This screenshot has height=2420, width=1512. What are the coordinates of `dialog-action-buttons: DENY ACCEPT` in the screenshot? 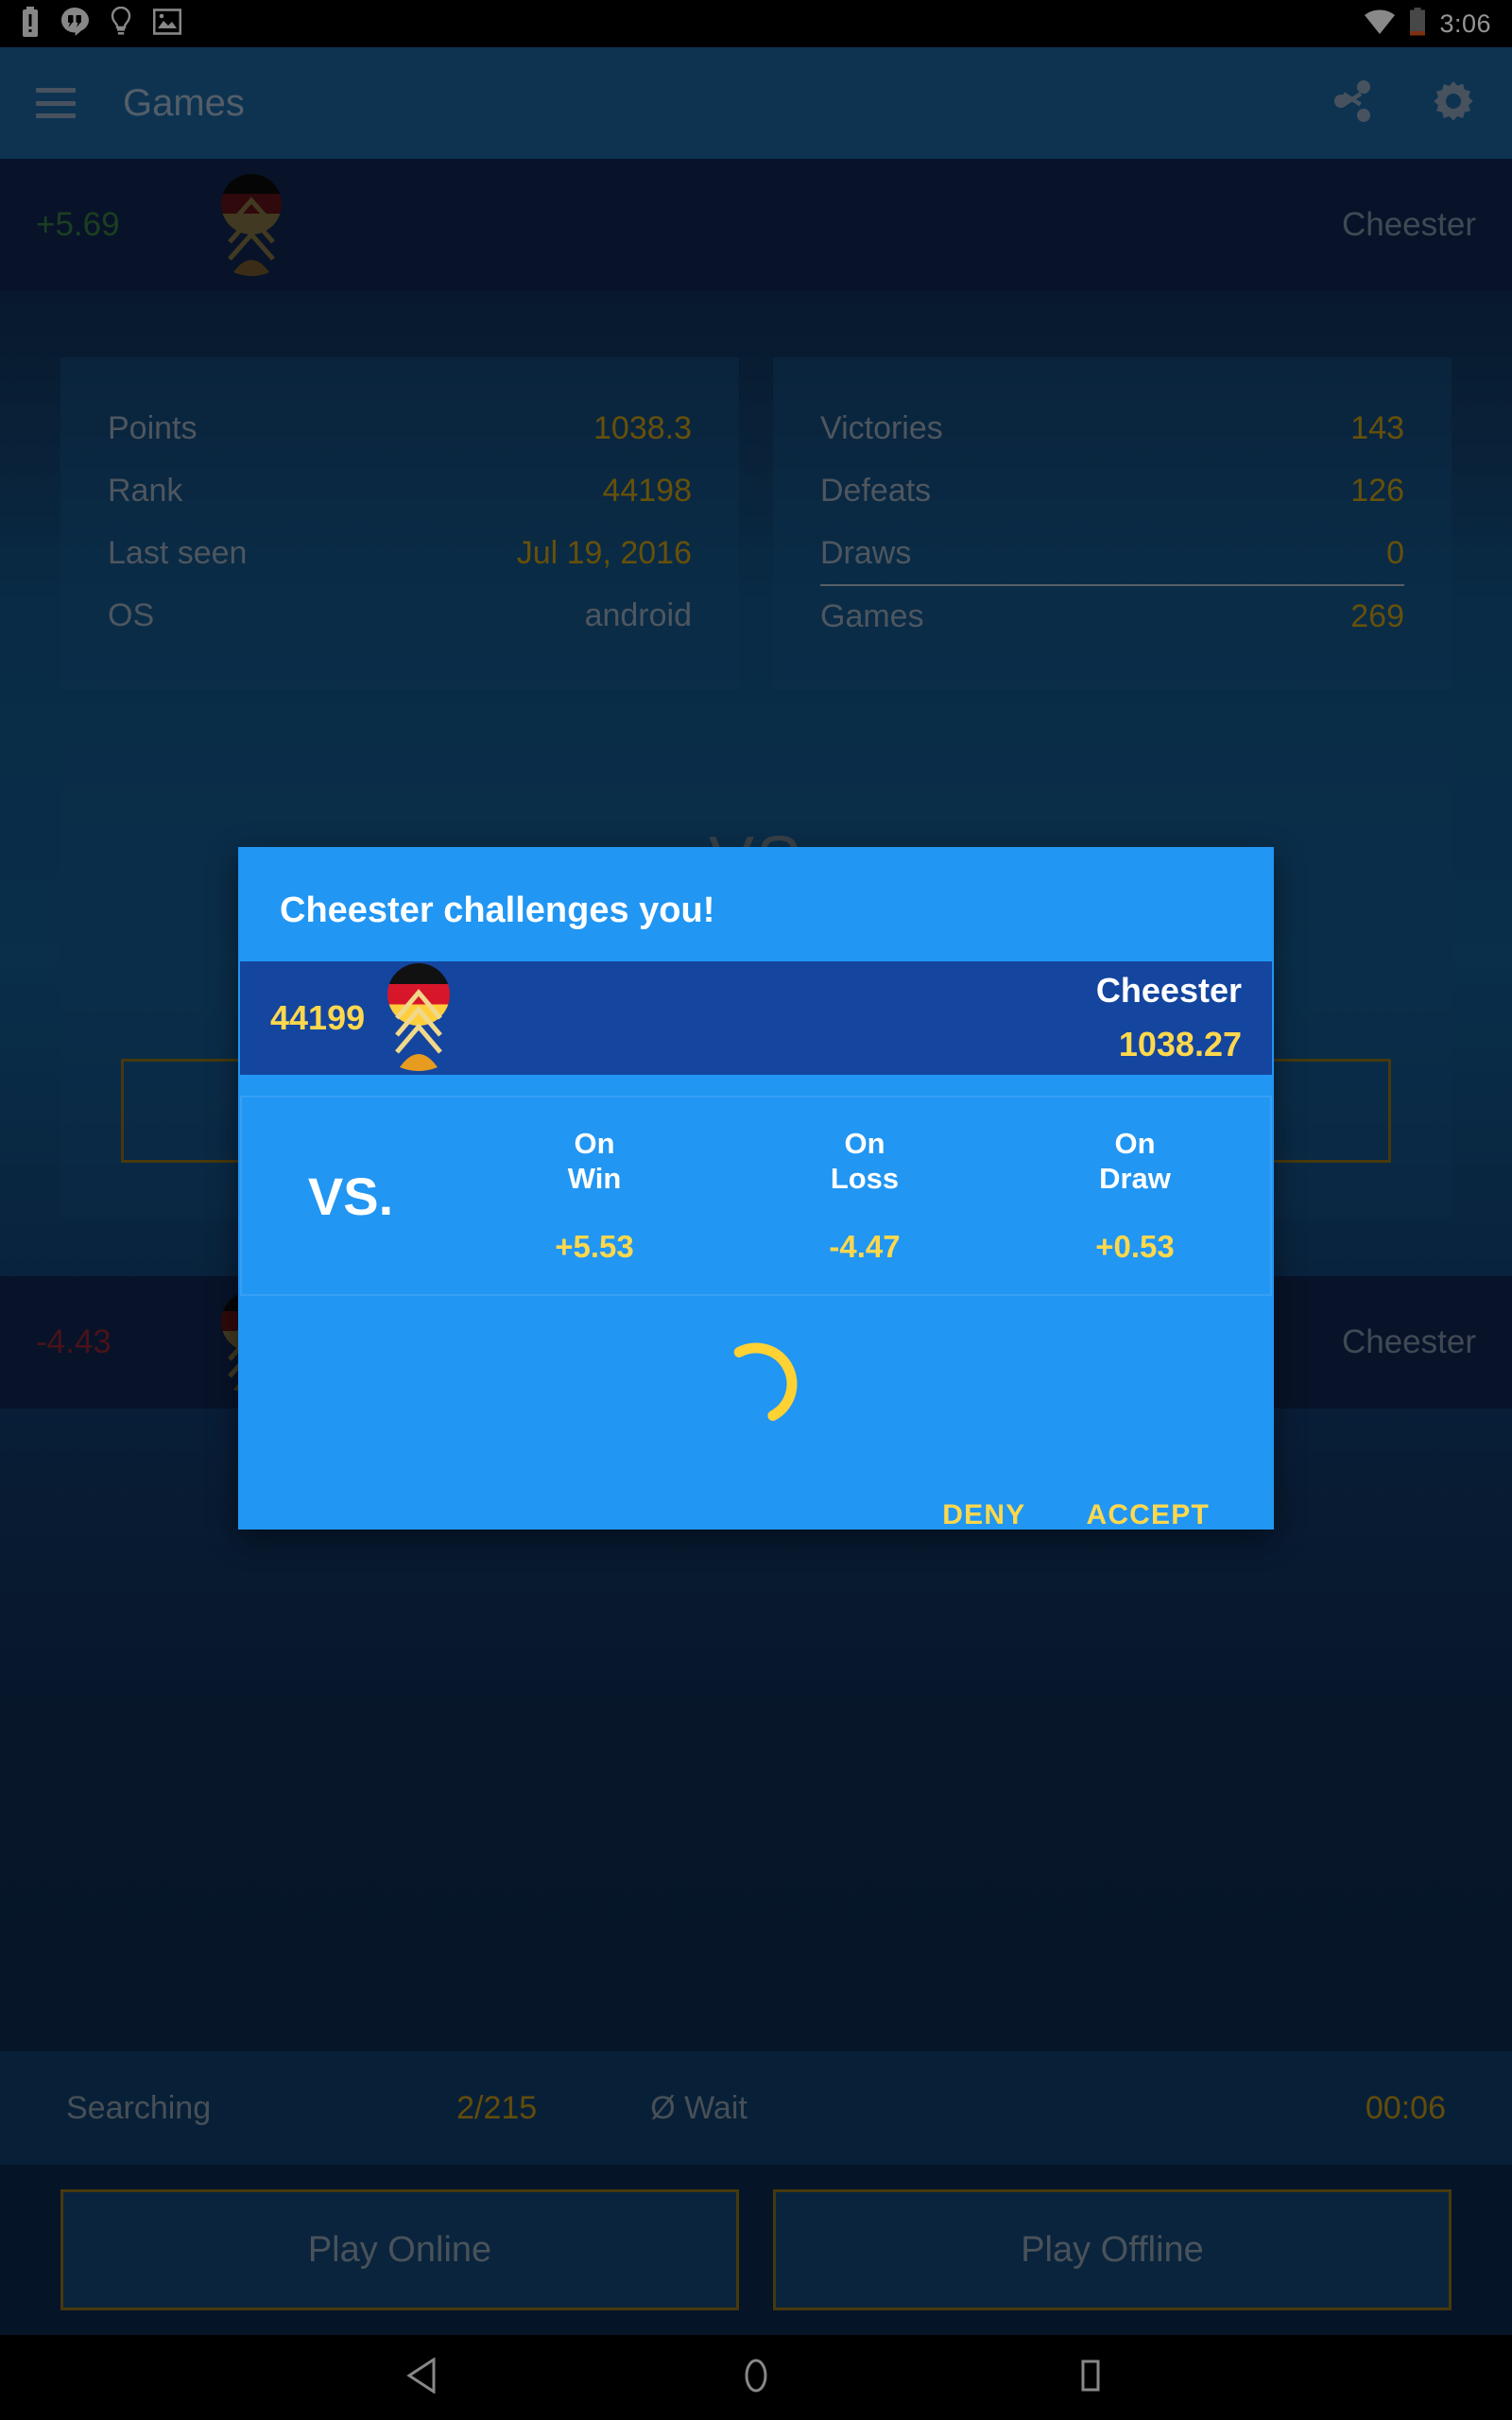 It's located at (756, 1516).